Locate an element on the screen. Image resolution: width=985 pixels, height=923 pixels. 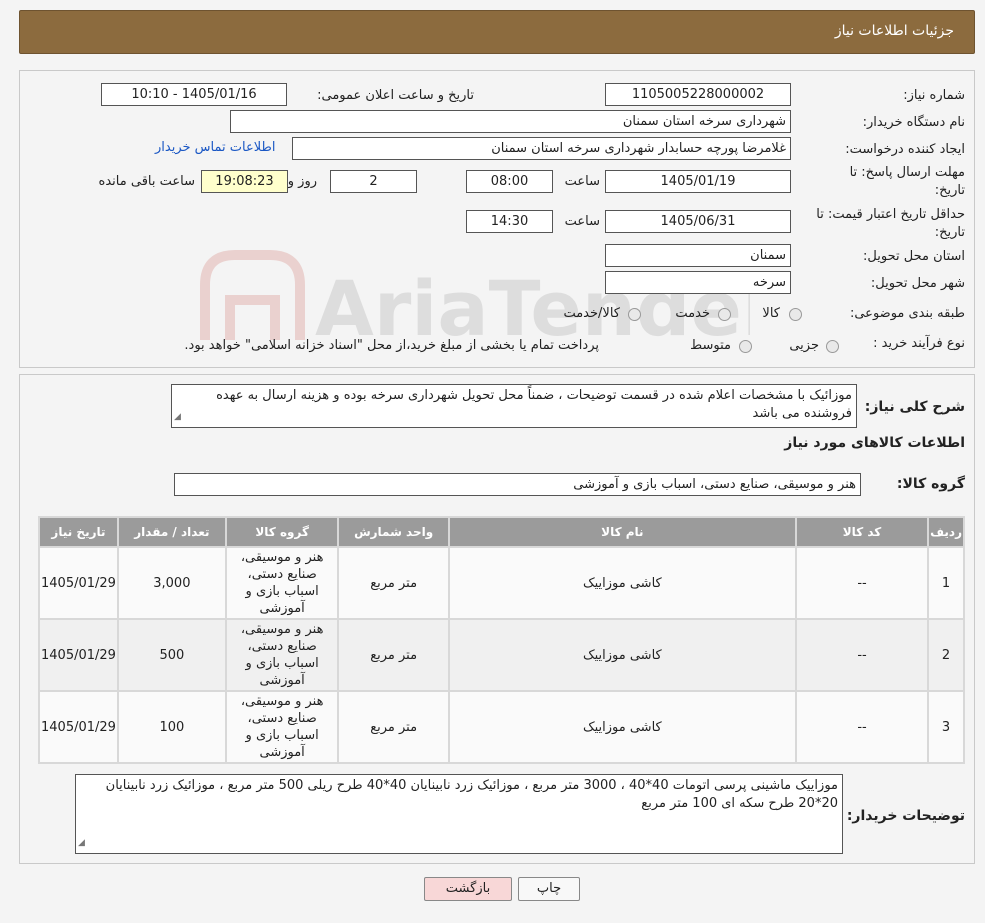
need-number-field: 1105005228000002 is located at coordinates (698, 94).